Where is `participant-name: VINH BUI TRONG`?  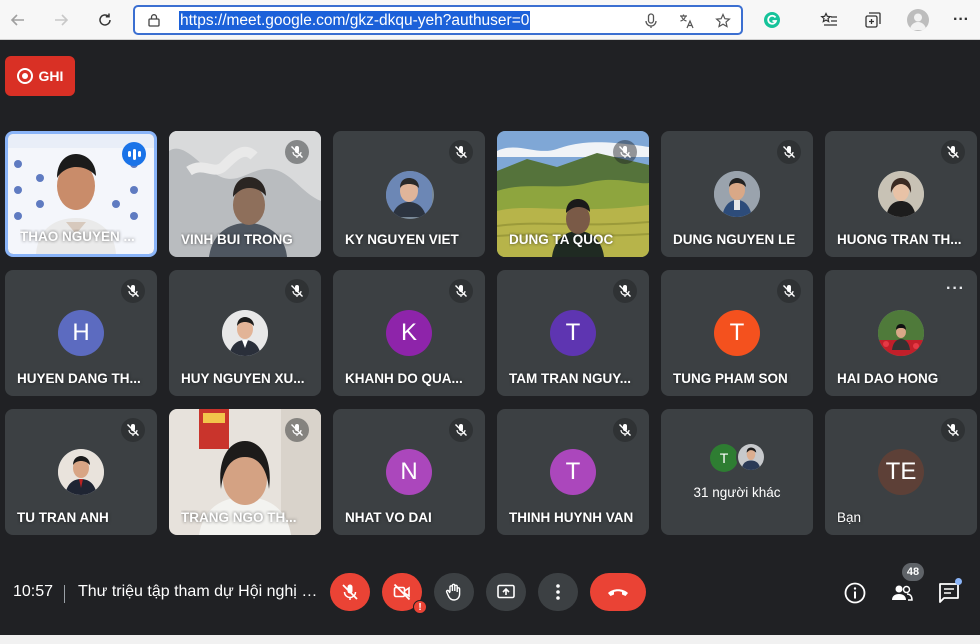 participant-name: VINH BUI TRONG is located at coordinates (237, 239).